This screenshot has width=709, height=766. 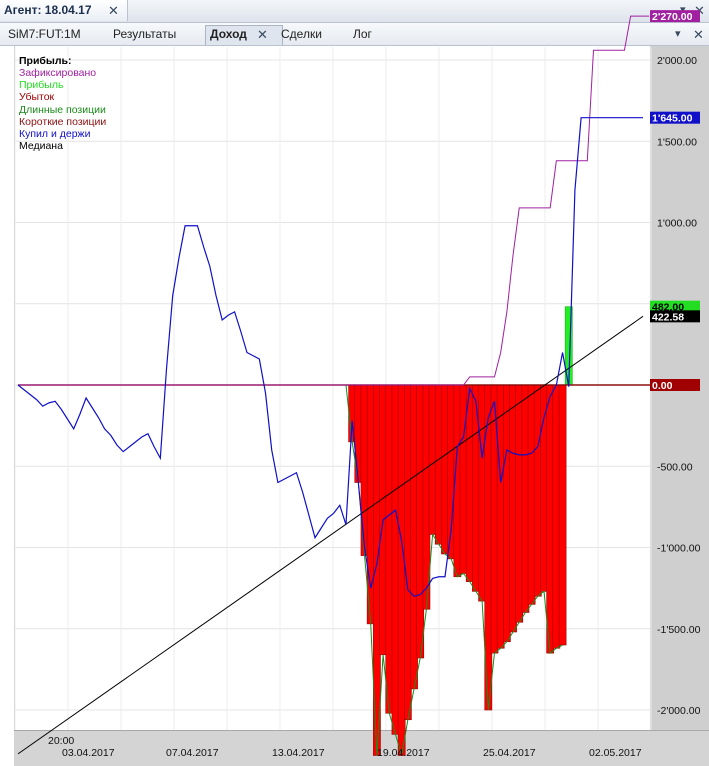 I want to click on legend-item-buyhold: Купил и держи, so click(x=55, y=134).